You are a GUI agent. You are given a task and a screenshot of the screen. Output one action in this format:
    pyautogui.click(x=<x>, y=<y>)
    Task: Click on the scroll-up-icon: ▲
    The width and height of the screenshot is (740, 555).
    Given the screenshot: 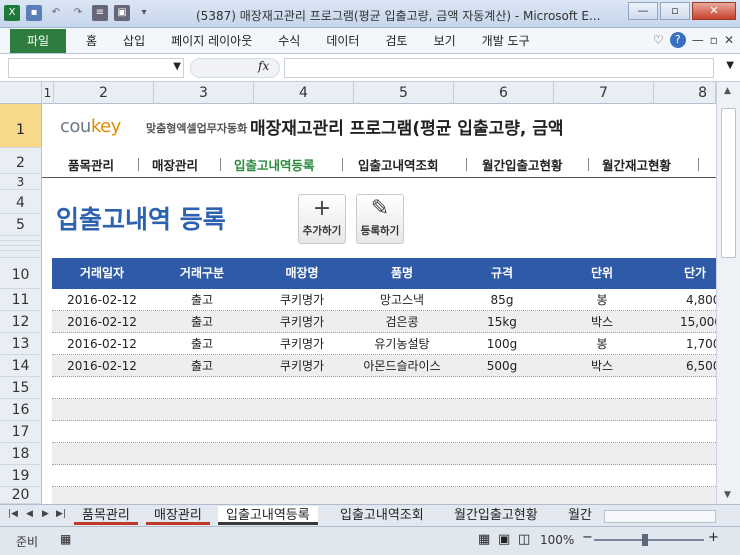 What is the action you would take?
    pyautogui.click(x=727, y=91)
    